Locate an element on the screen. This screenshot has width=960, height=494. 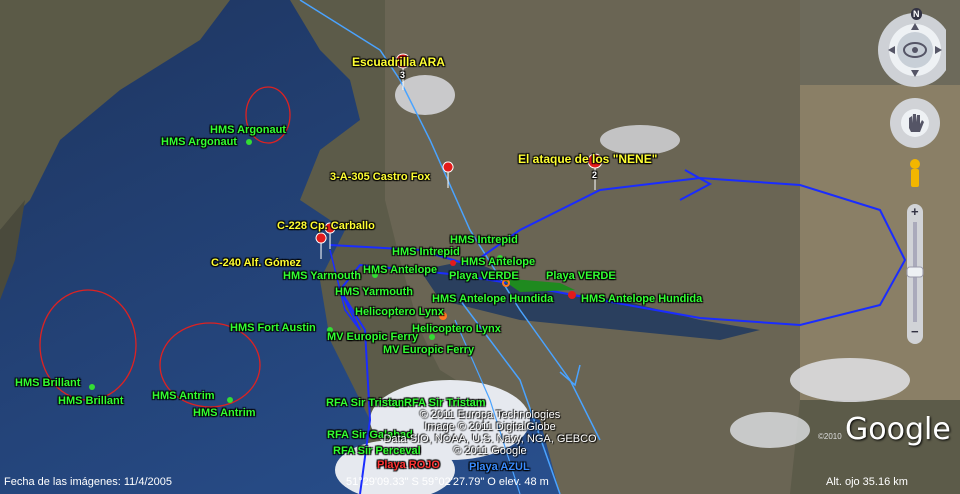
compass-north-label: N is located at coordinates (916, 14).